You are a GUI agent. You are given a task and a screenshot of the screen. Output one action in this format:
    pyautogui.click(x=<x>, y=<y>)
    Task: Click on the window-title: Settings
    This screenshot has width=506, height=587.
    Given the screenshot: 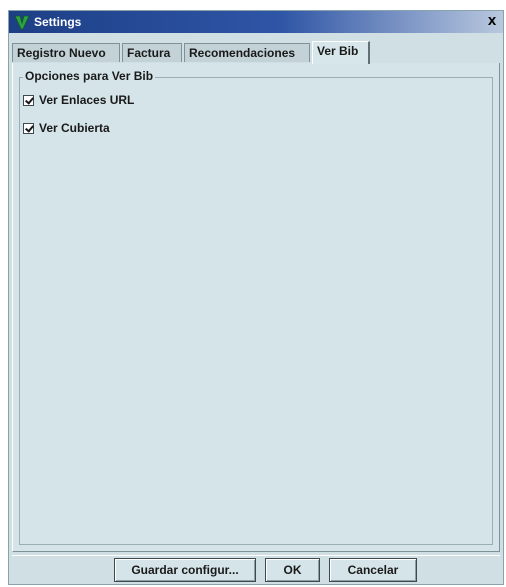 What is the action you would take?
    pyautogui.click(x=58, y=22)
    